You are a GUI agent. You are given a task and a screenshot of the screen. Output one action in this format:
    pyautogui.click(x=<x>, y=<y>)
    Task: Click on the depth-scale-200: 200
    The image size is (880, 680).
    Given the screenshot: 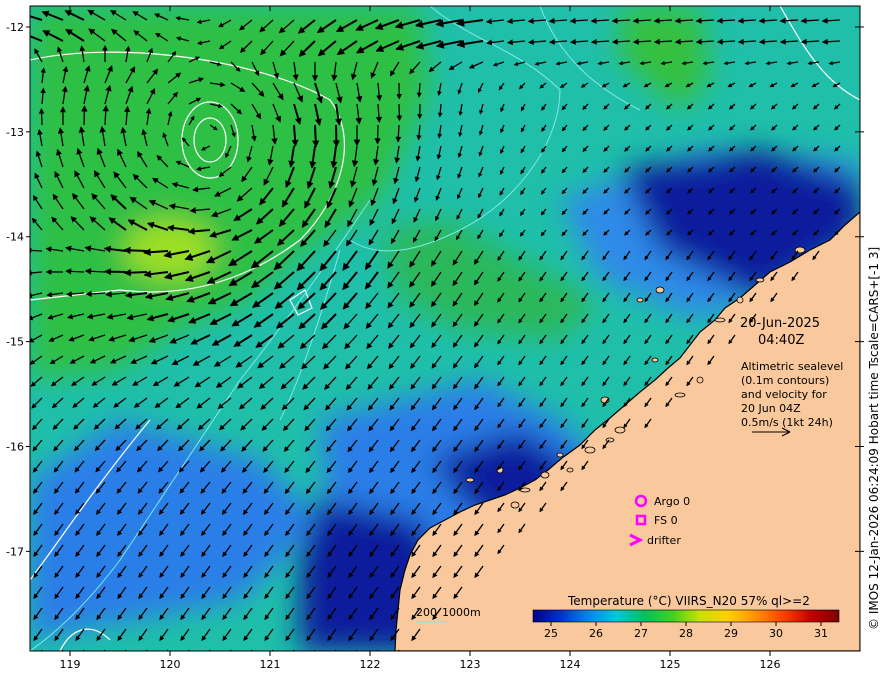 What is the action you would take?
    pyautogui.click(x=426, y=612)
    